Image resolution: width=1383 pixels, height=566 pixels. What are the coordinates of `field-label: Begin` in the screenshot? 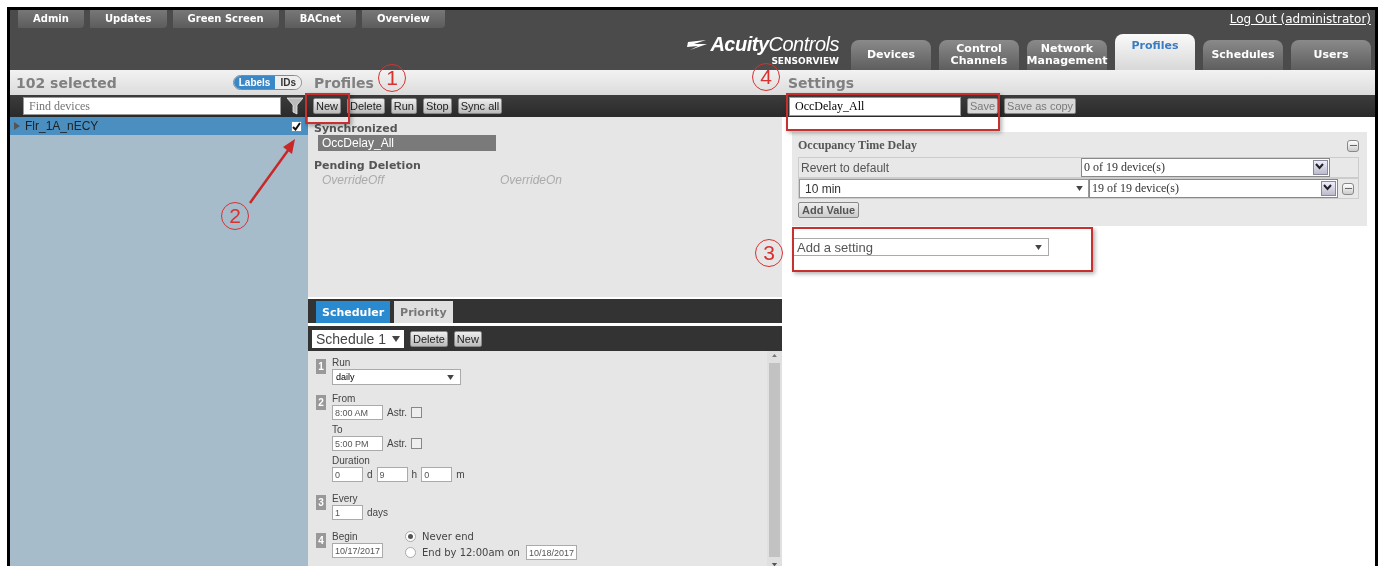 It's located at (345, 536).